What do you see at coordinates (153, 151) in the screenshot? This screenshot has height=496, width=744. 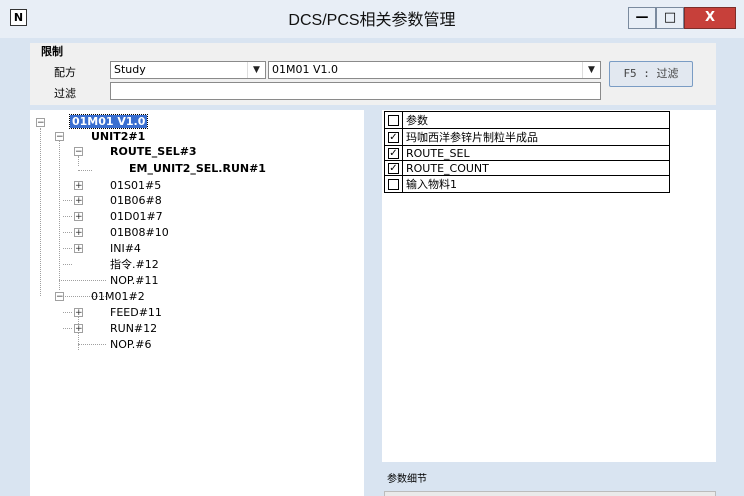 I see `tree-node-route-sel: ROUTE_SEL#3` at bounding box center [153, 151].